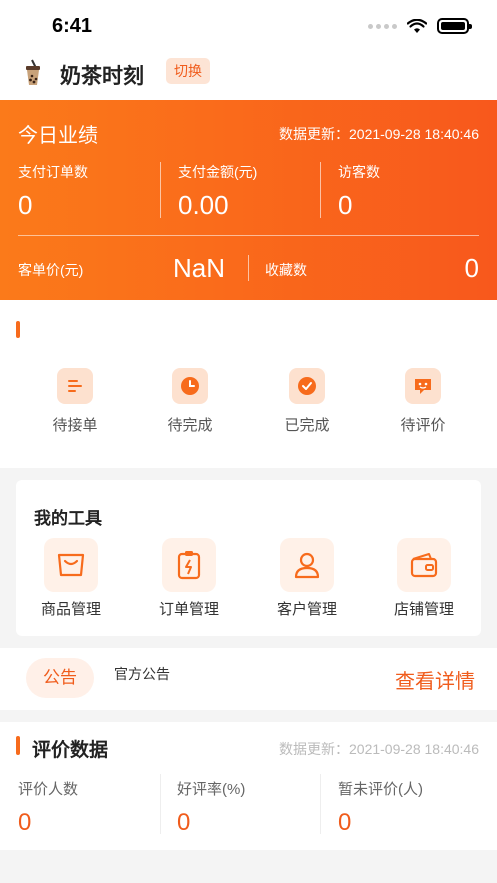 This screenshot has height=883, width=497. What do you see at coordinates (359, 191) in the screenshot?
I see `metric-visitors: 访客数 0` at bounding box center [359, 191].